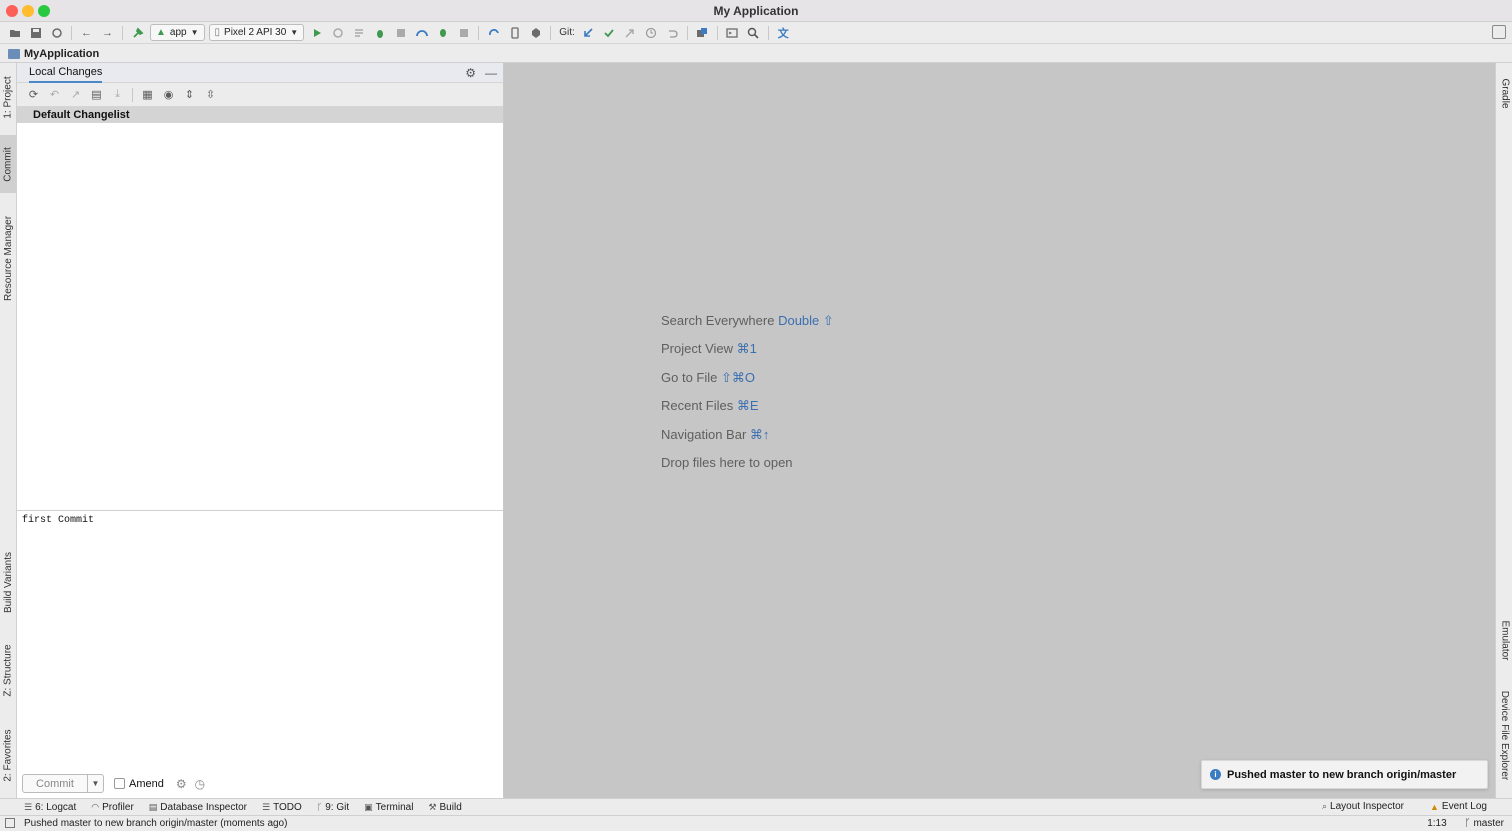 This screenshot has width=1512, height=831. What do you see at coordinates (282, 807) in the screenshot?
I see `tab-todo: ☰ TODO` at bounding box center [282, 807].